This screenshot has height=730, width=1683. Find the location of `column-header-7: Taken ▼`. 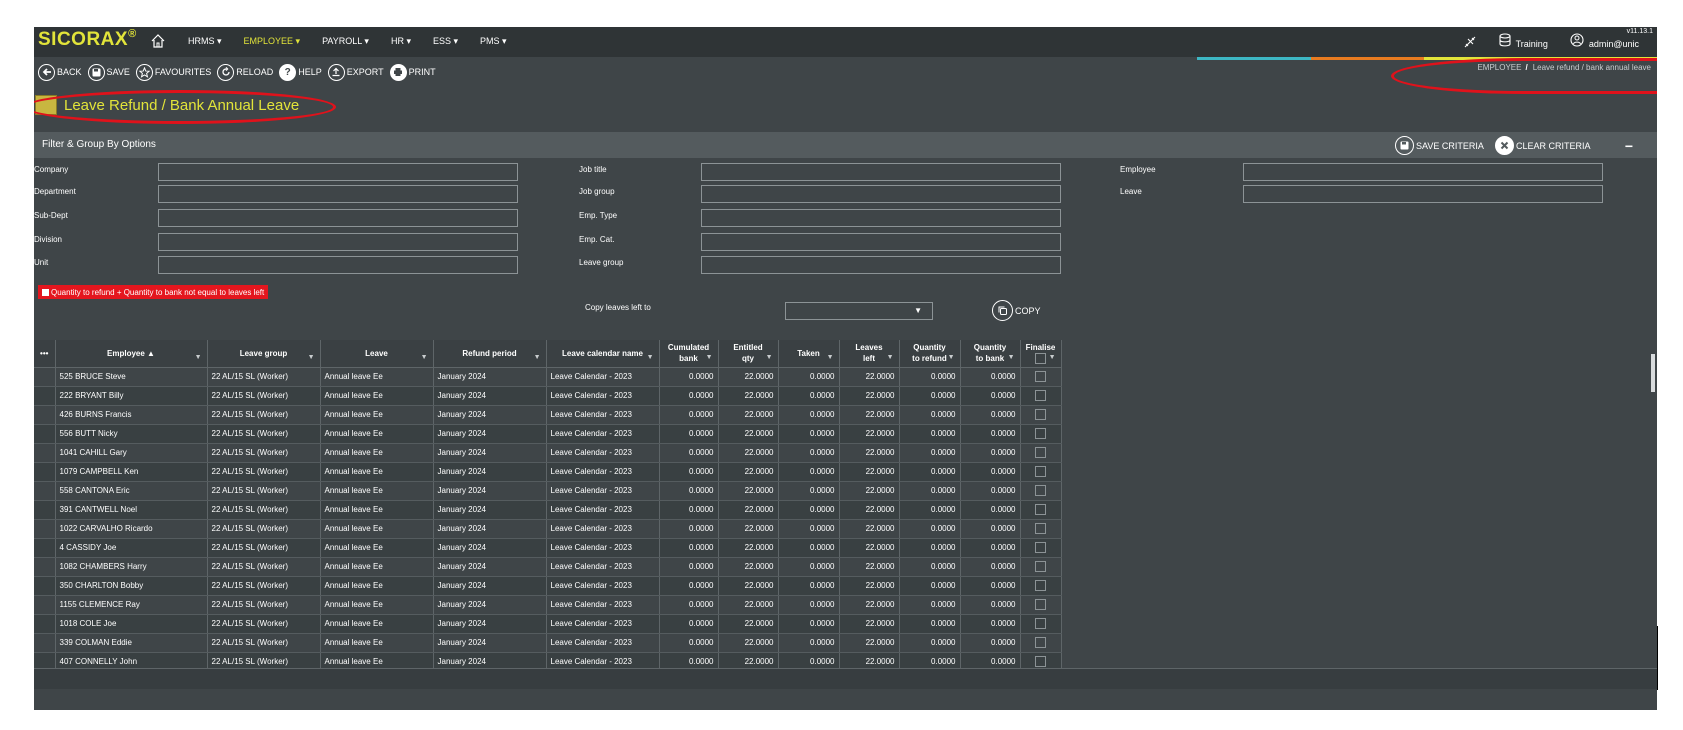

column-header-7: Taken ▼ is located at coordinates (809, 354).